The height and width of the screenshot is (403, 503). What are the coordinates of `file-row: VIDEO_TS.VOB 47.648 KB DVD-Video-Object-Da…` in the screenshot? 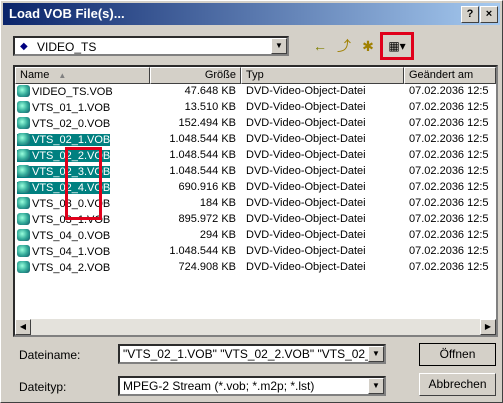 It's located at (255, 92).